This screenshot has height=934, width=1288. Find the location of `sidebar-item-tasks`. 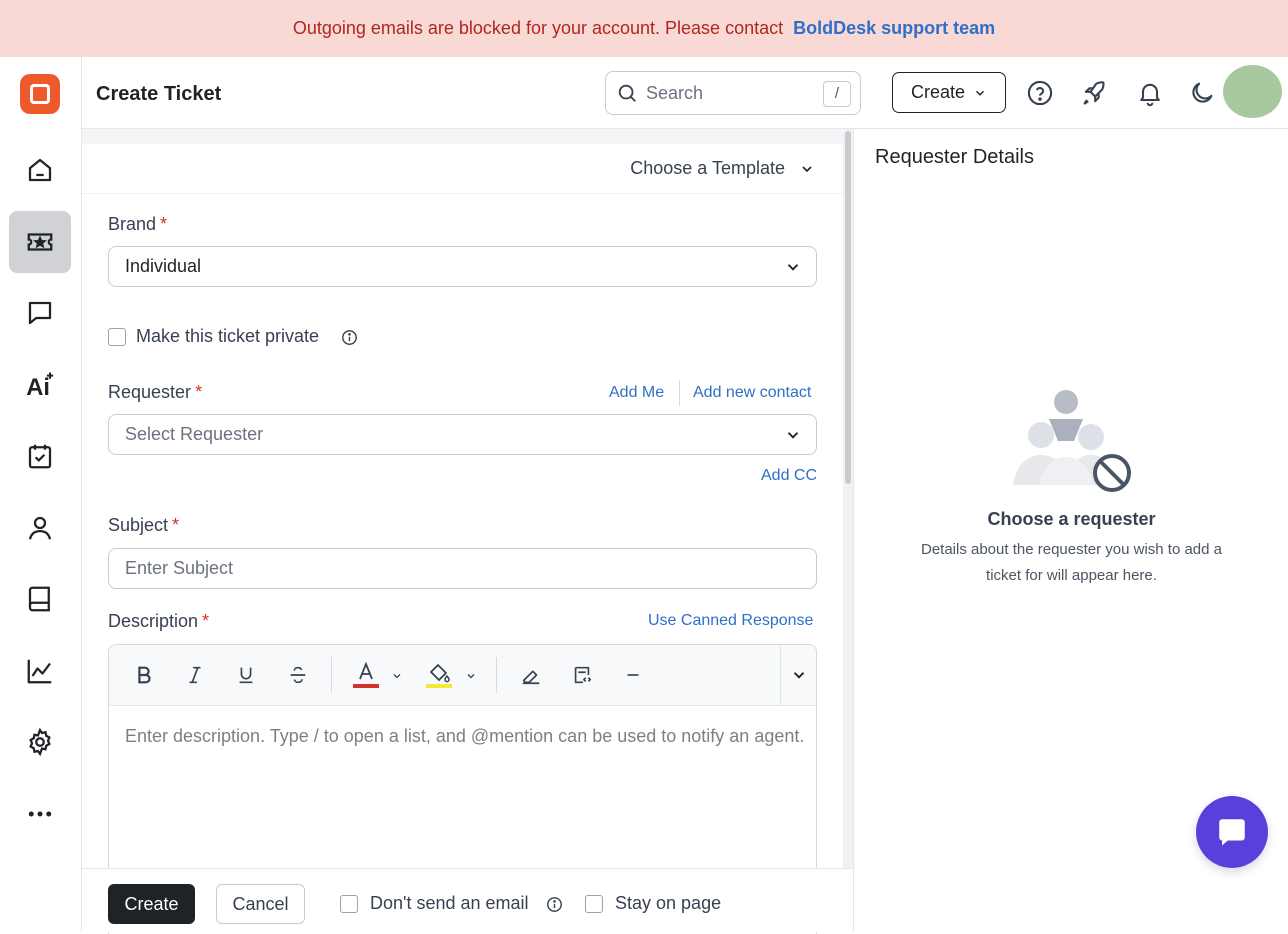

sidebar-item-tasks is located at coordinates (40, 456).